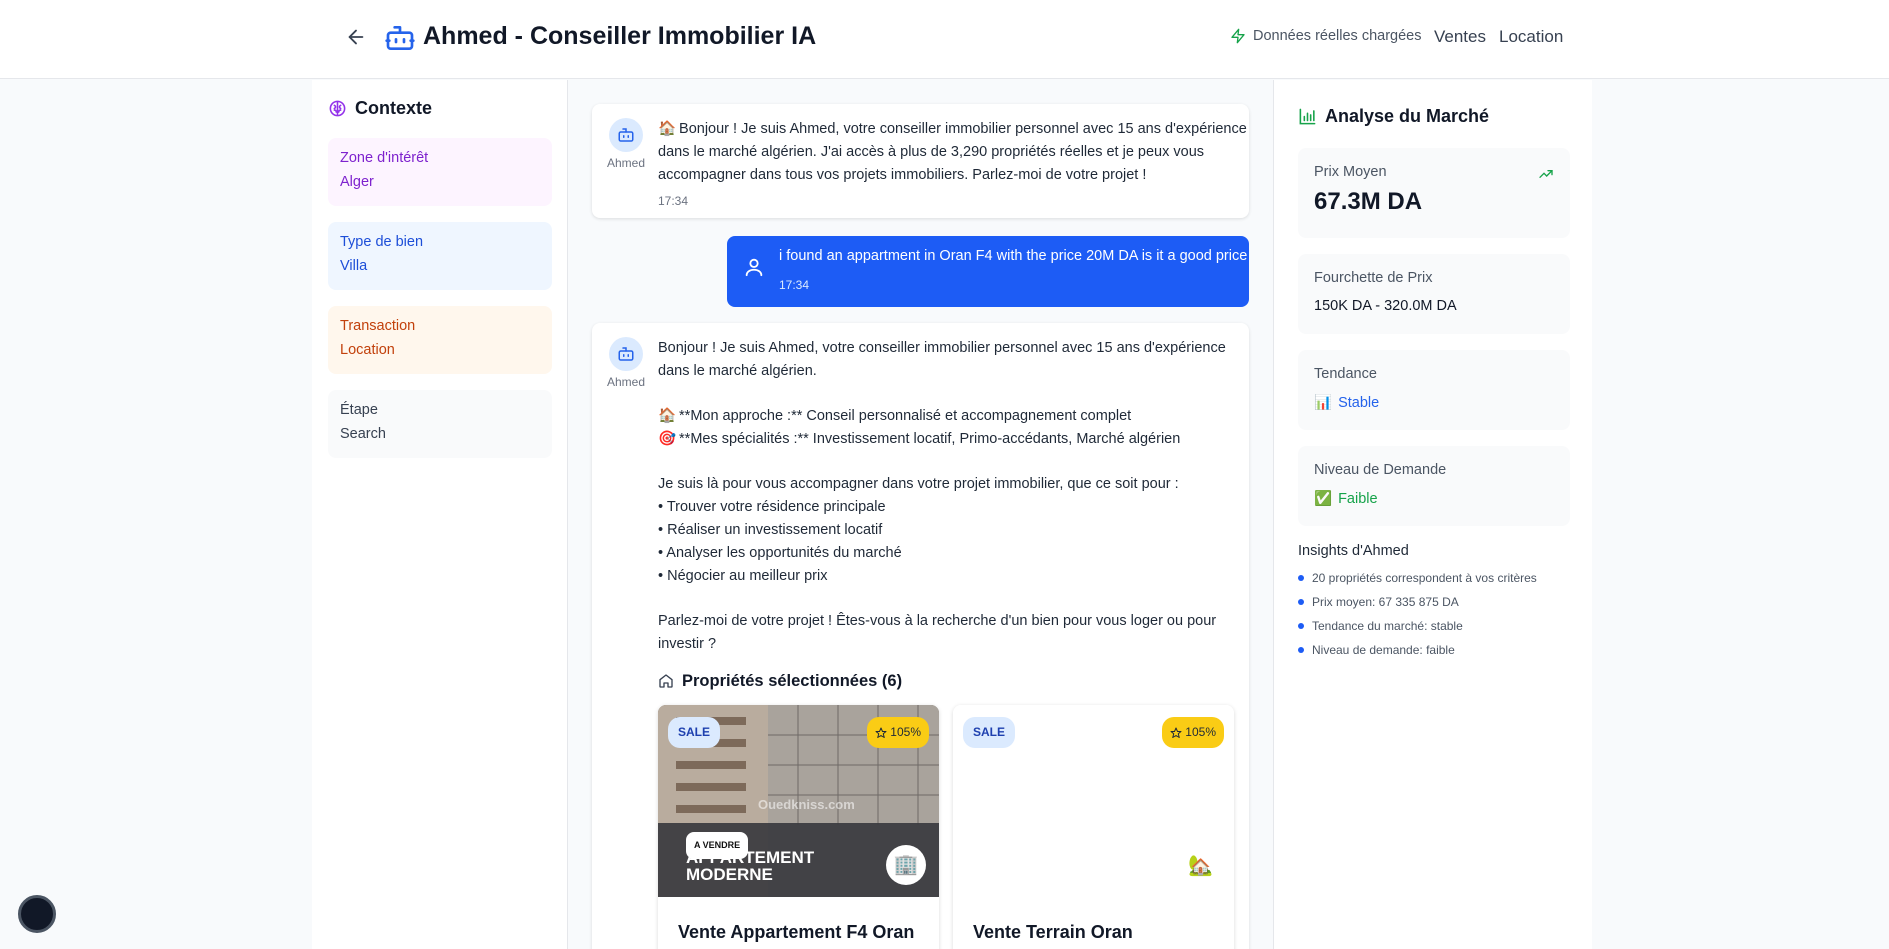 This screenshot has height=949, width=1889. What do you see at coordinates (378, 326) in the screenshot?
I see `context-label: Transaction` at bounding box center [378, 326].